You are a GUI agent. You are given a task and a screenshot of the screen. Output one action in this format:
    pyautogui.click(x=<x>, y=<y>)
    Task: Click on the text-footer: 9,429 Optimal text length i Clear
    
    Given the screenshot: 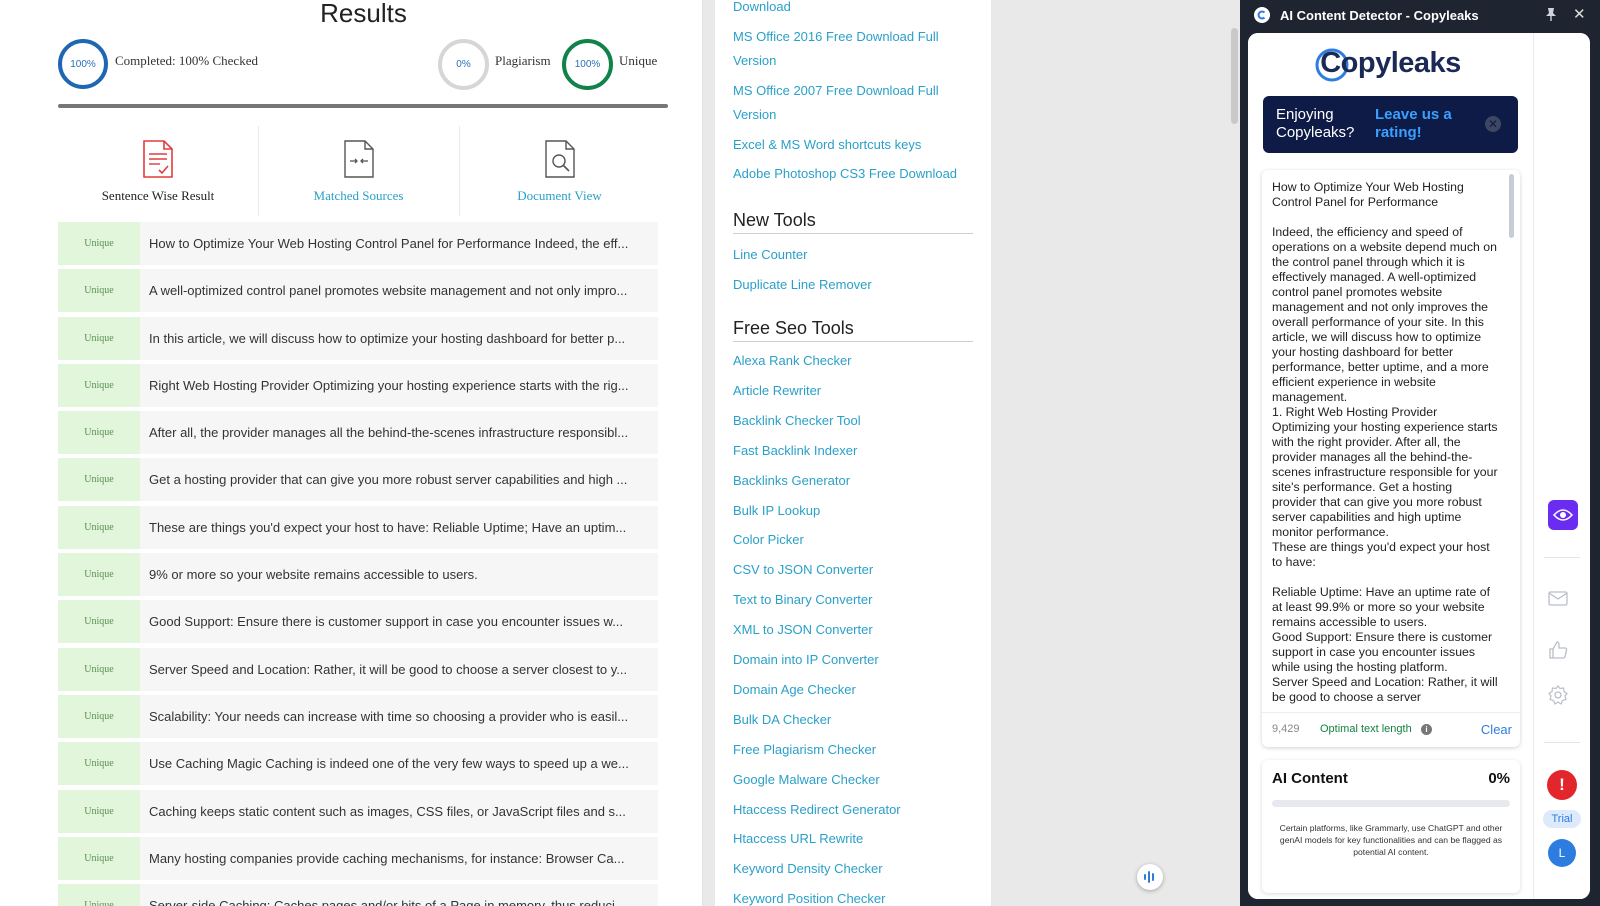 What is the action you would take?
    pyautogui.click(x=1391, y=729)
    